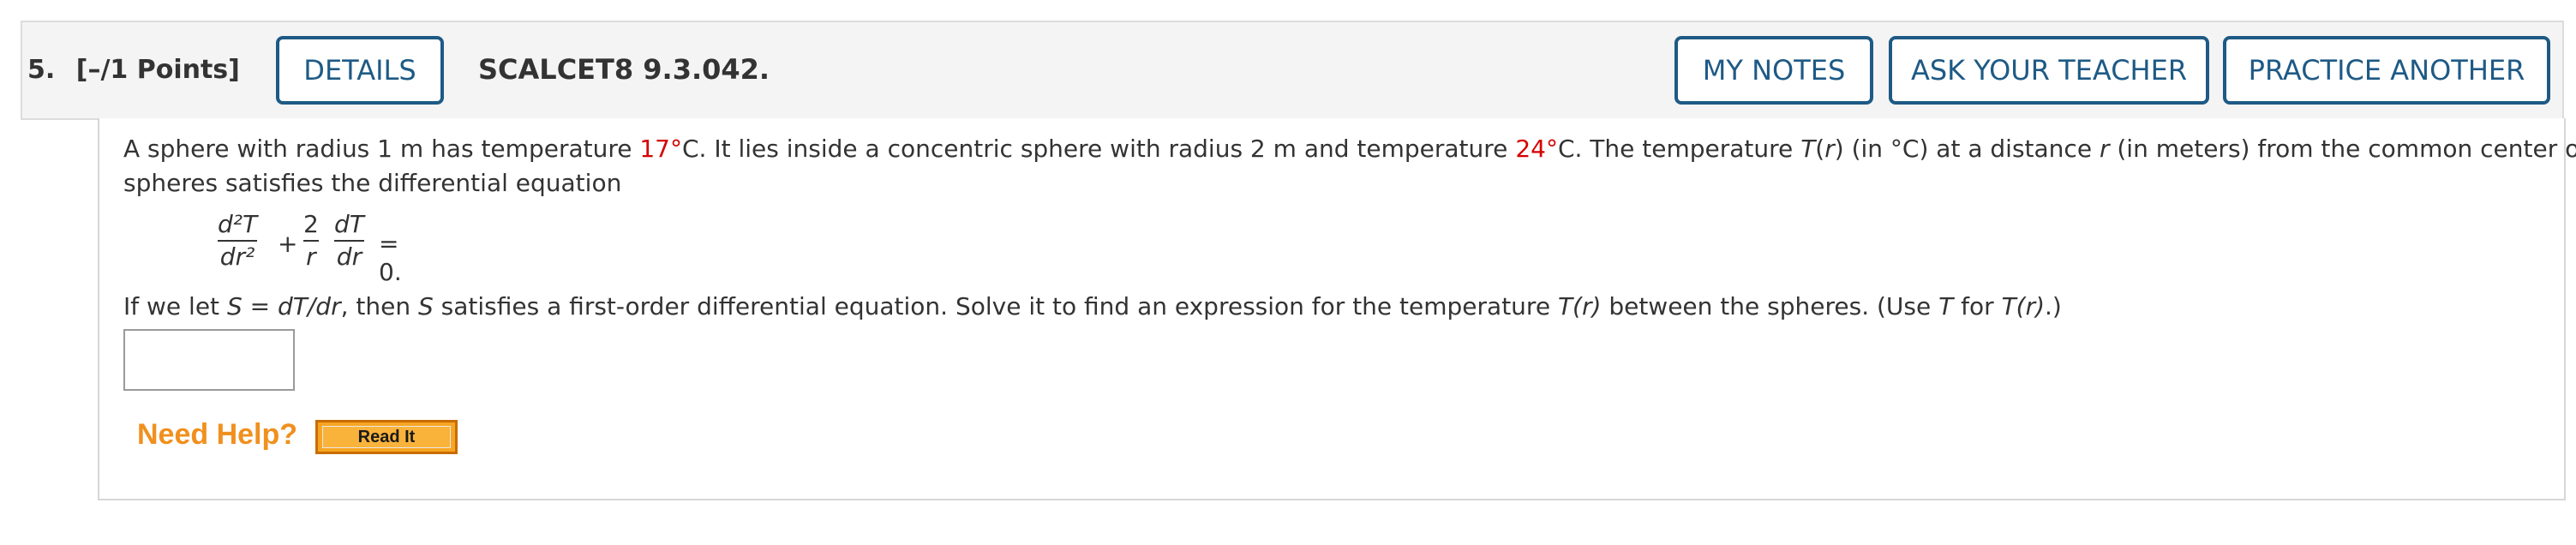  What do you see at coordinates (2386, 70) in the screenshot?
I see `practice-another-button: PRACTICE ANOTHER` at bounding box center [2386, 70].